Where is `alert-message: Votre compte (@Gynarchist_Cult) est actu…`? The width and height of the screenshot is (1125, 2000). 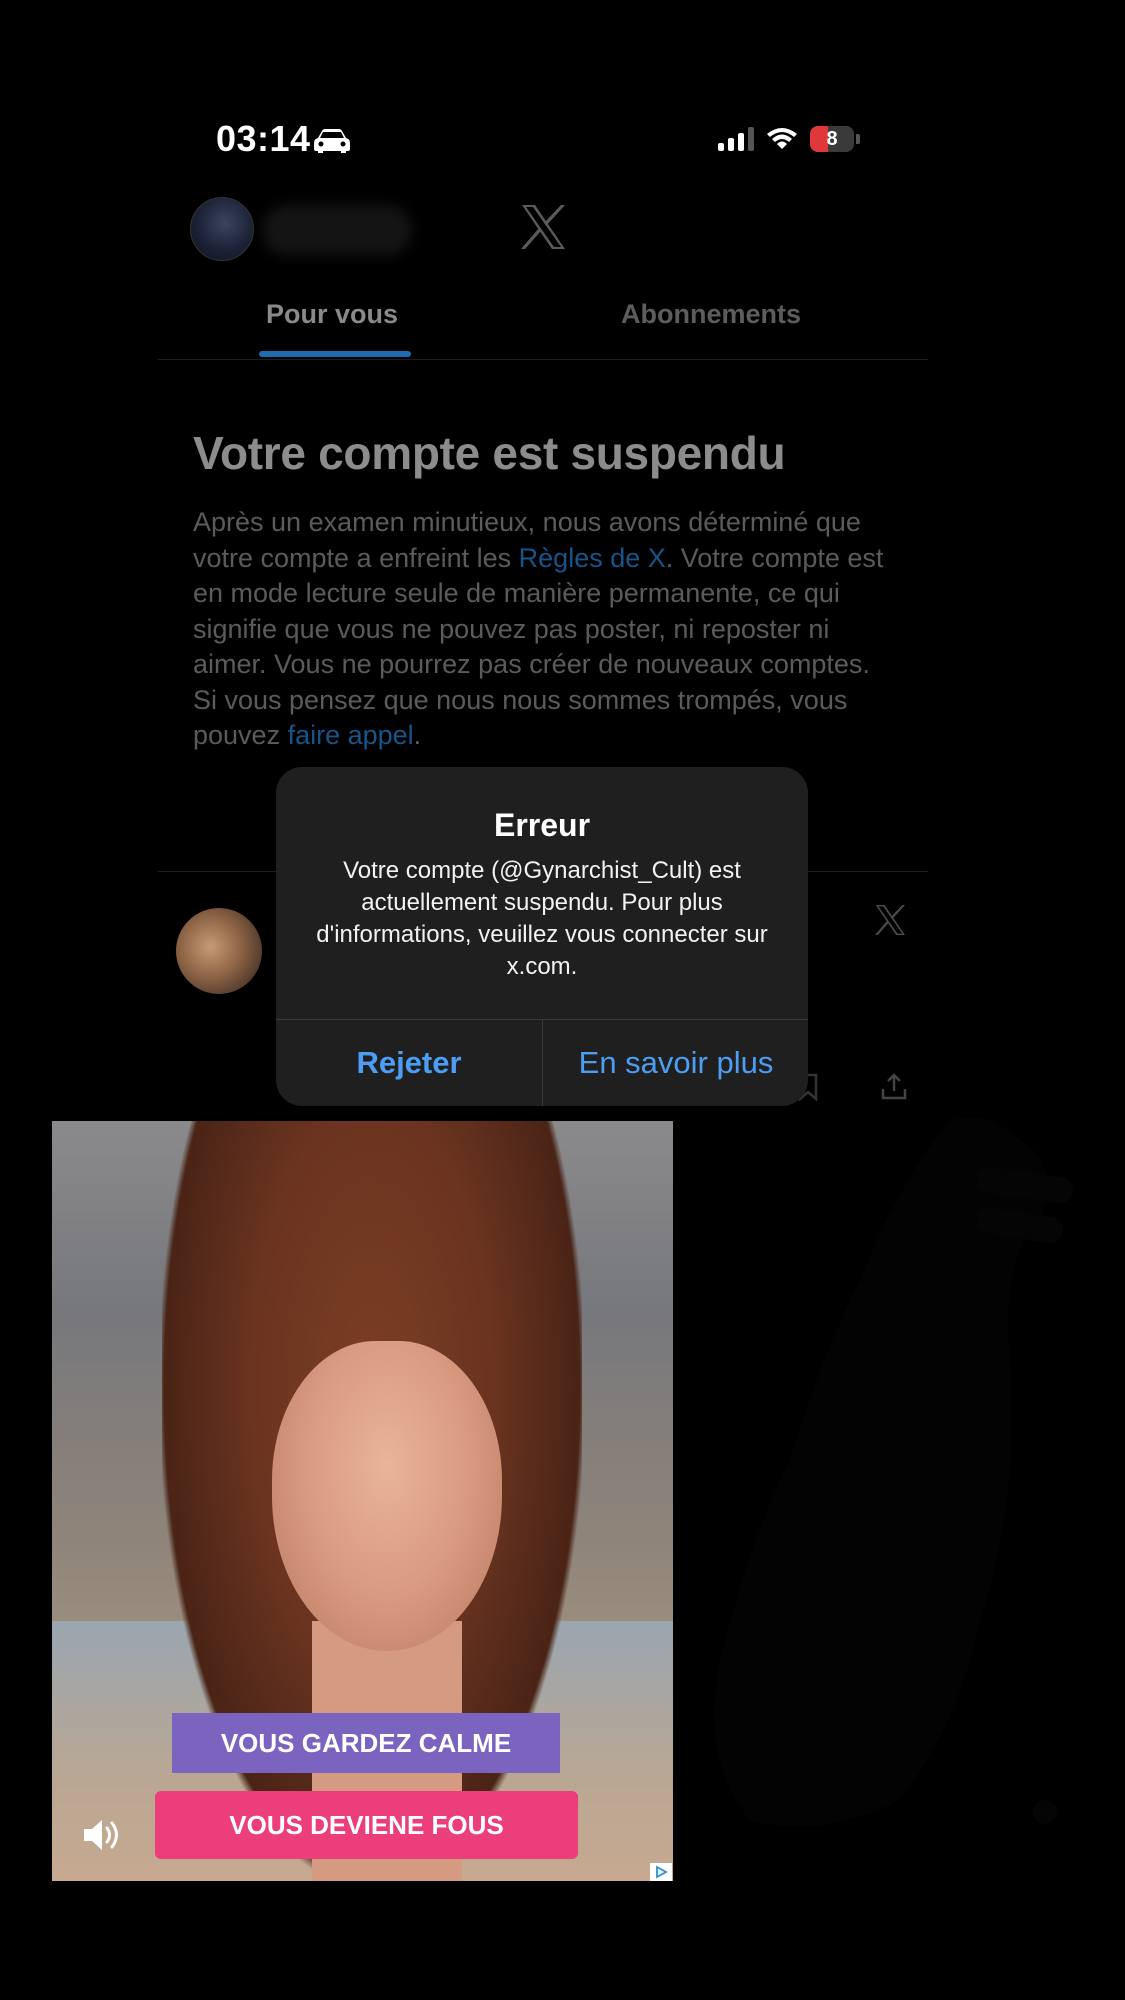
alert-message: Votre compte (@Gynarchist_Cult) est actu… is located at coordinates (542, 918).